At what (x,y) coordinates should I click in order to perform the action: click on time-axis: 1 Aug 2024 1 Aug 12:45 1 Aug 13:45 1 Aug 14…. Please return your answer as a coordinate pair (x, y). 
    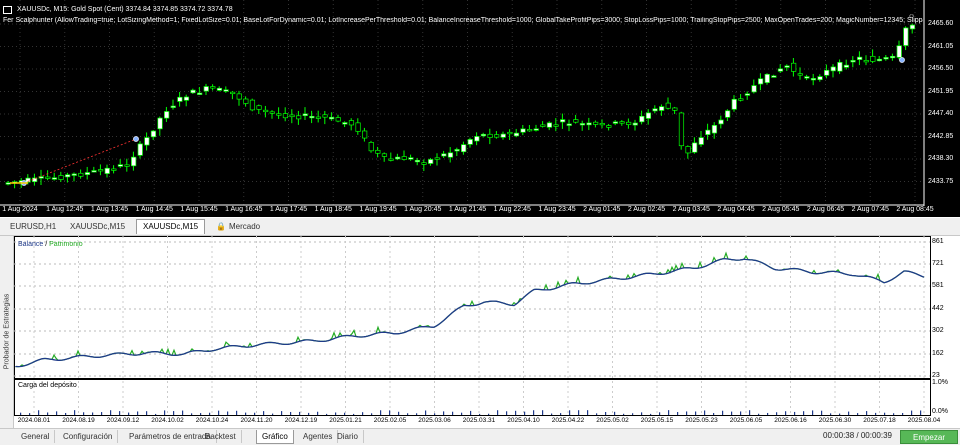
    Looking at the image, I should click on (466, 211).